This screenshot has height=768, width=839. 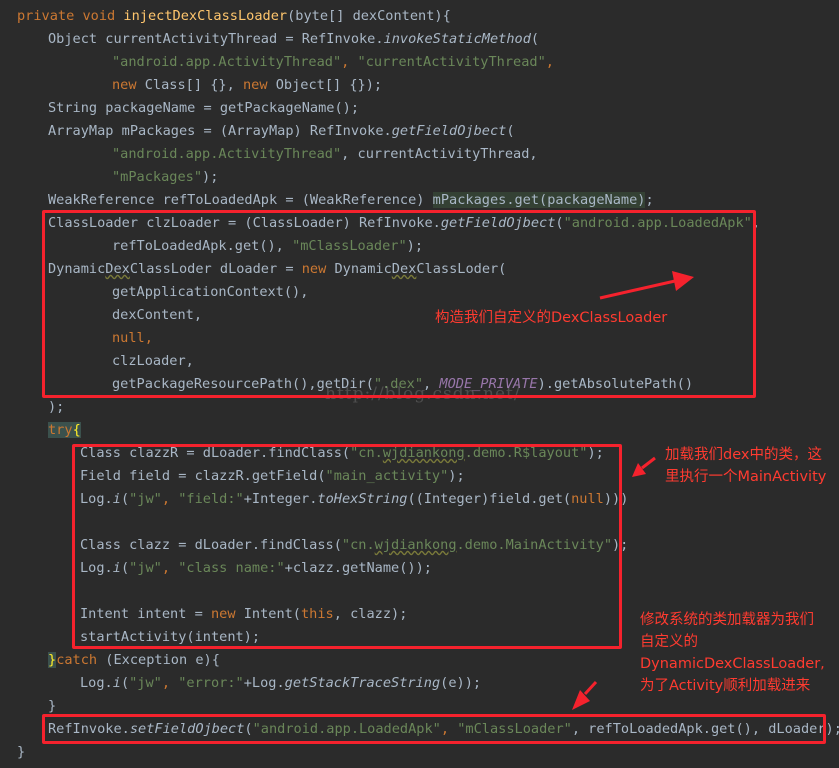 I want to click on annotation-arrows, so click(x=633, y=490).